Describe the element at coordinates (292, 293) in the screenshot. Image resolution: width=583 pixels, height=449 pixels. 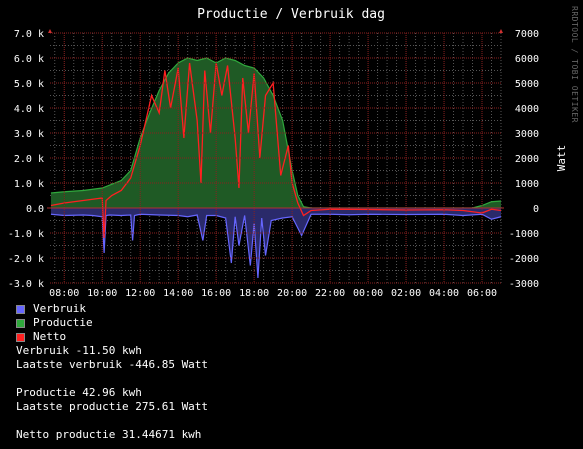
I see `x-tick-label: 20:00` at that location.